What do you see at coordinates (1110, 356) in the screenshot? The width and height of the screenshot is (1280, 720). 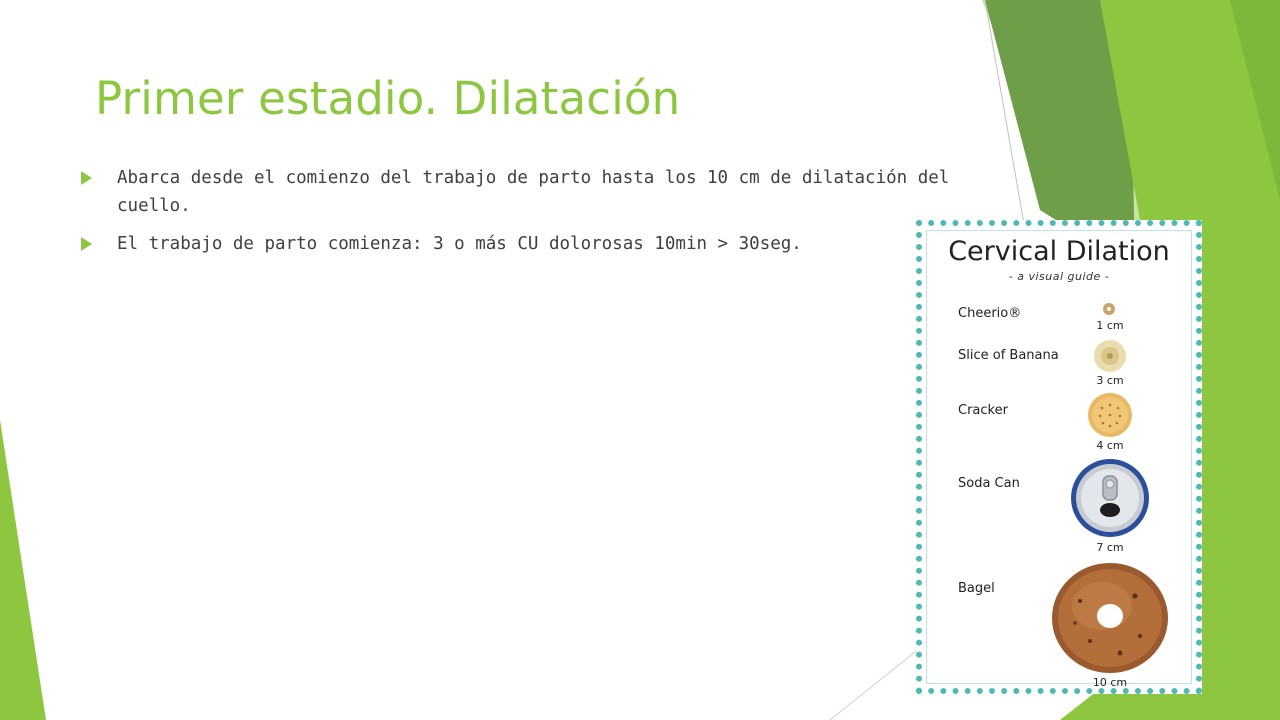 I see `banana-slice-icon` at bounding box center [1110, 356].